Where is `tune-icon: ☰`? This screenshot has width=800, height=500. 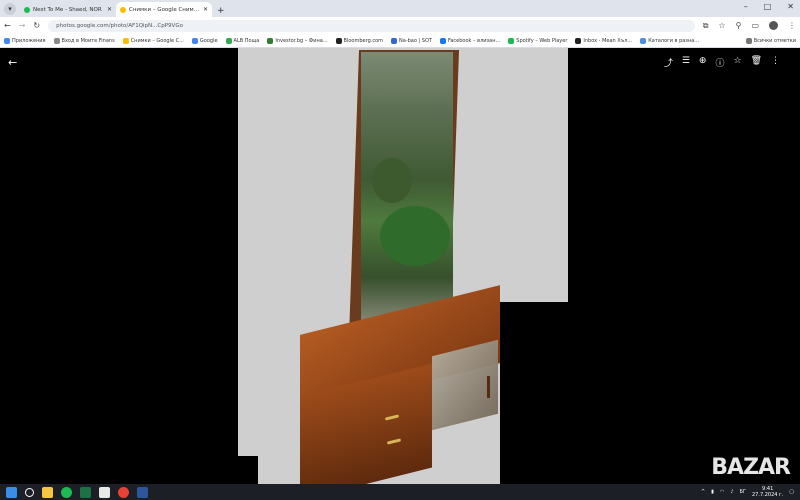 tune-icon: ☰ is located at coordinates (686, 62).